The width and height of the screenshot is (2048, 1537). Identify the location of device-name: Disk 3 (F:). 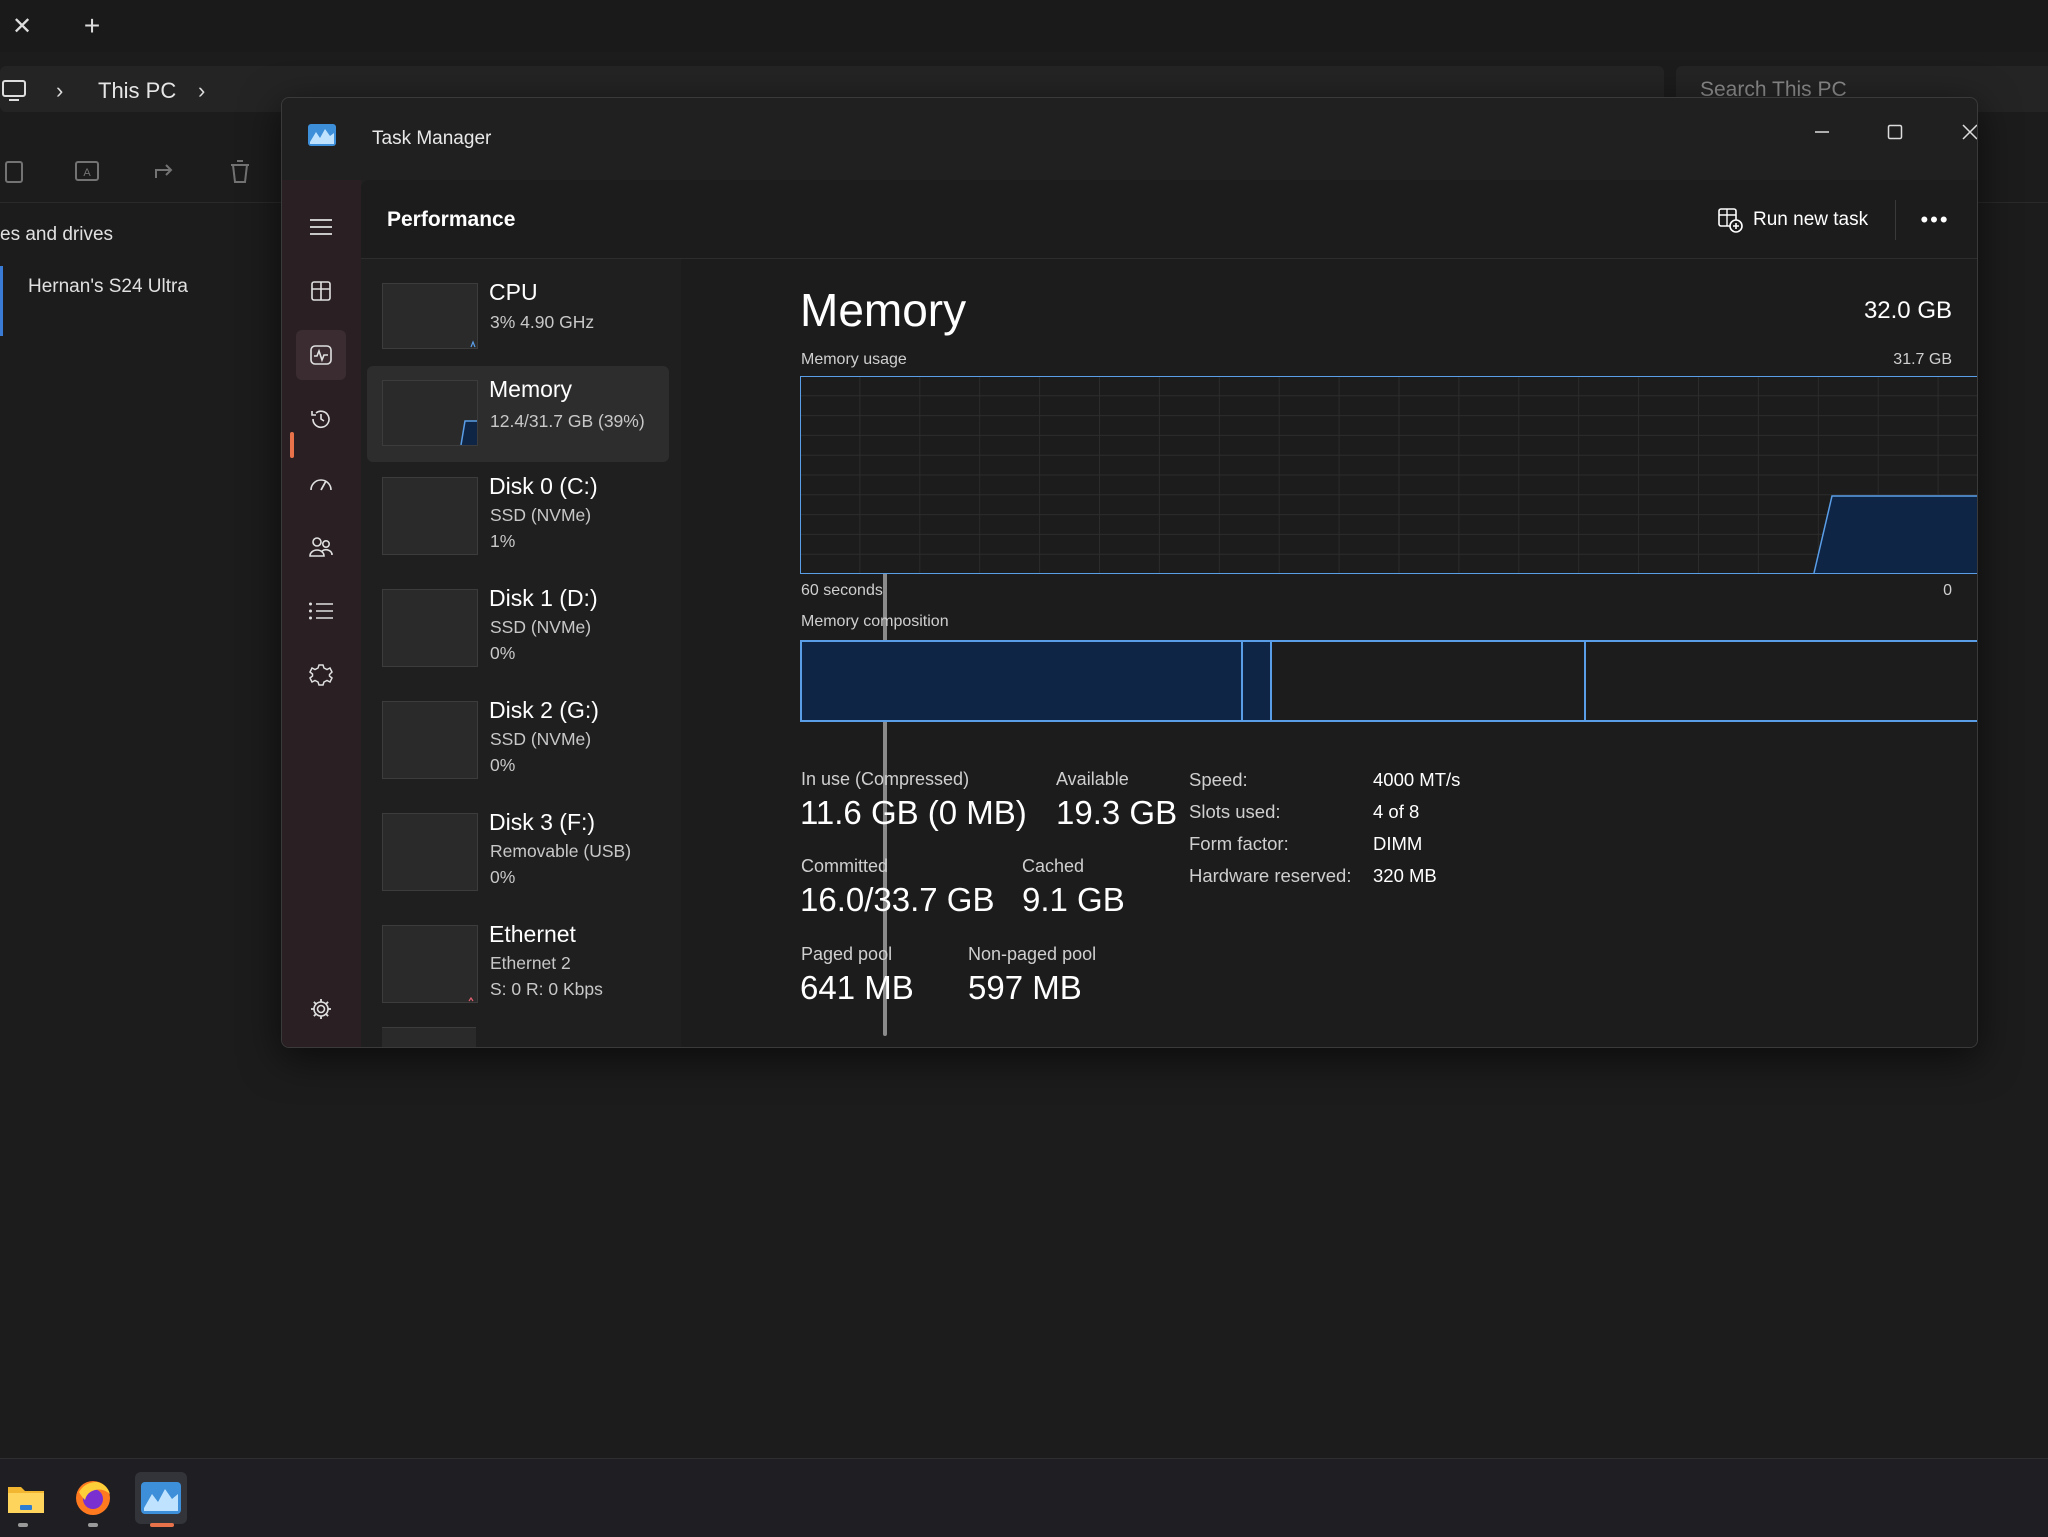
(542, 822).